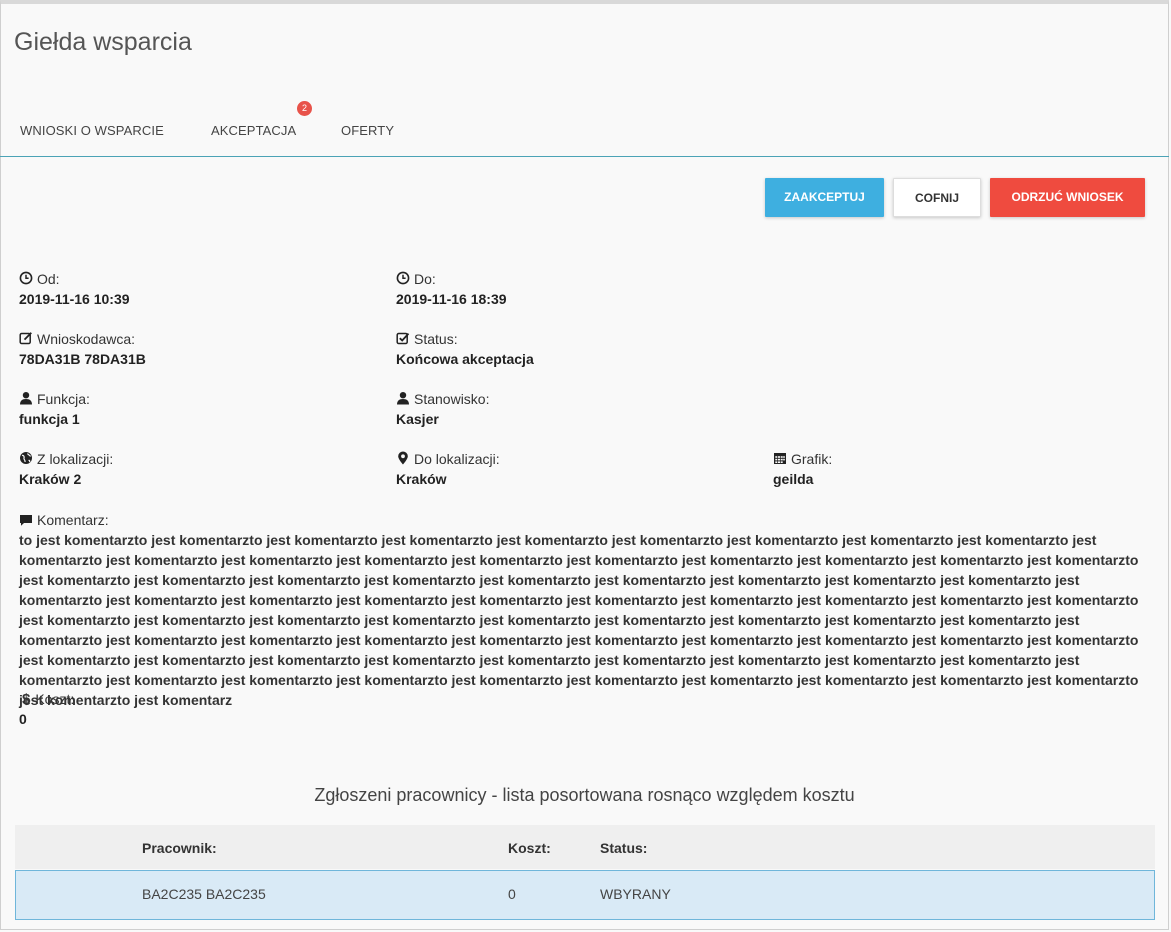 The width and height of the screenshot is (1171, 932). What do you see at coordinates (451, 299) in the screenshot?
I see `to-value: 2019-11-16 18:39` at bounding box center [451, 299].